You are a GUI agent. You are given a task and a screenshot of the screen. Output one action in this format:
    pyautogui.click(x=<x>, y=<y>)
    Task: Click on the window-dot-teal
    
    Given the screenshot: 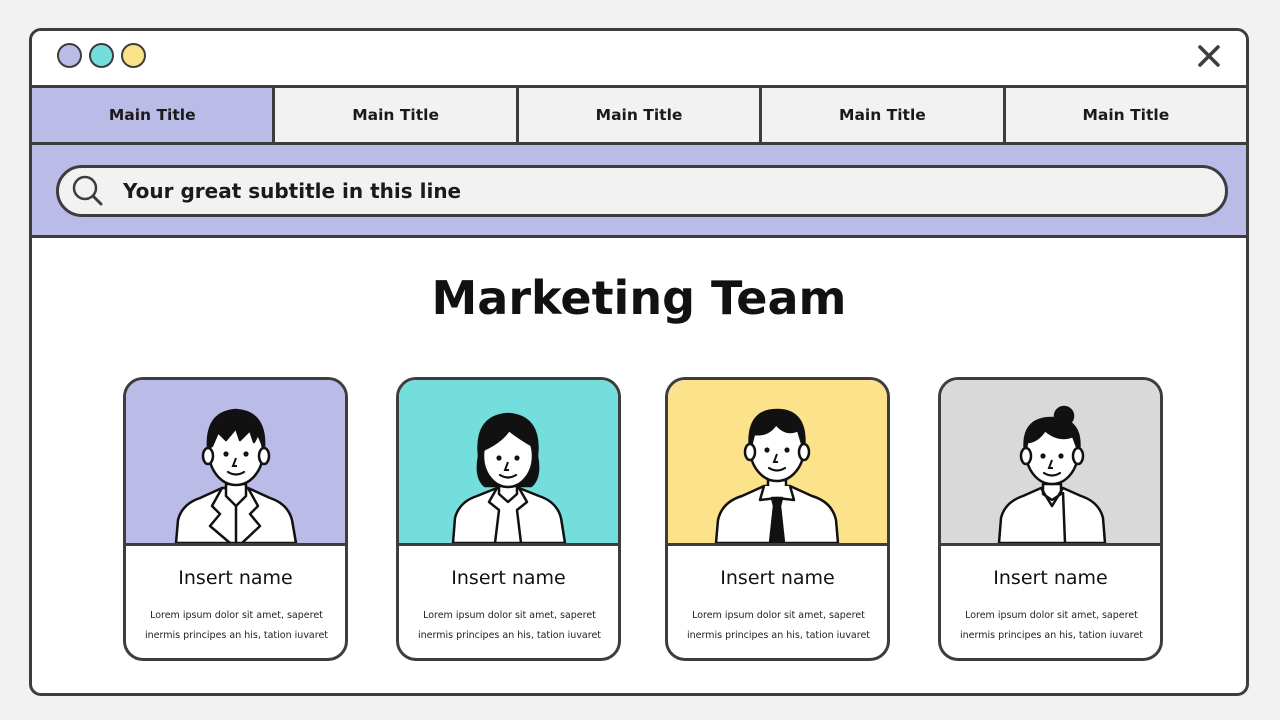 What is the action you would take?
    pyautogui.click(x=101, y=55)
    